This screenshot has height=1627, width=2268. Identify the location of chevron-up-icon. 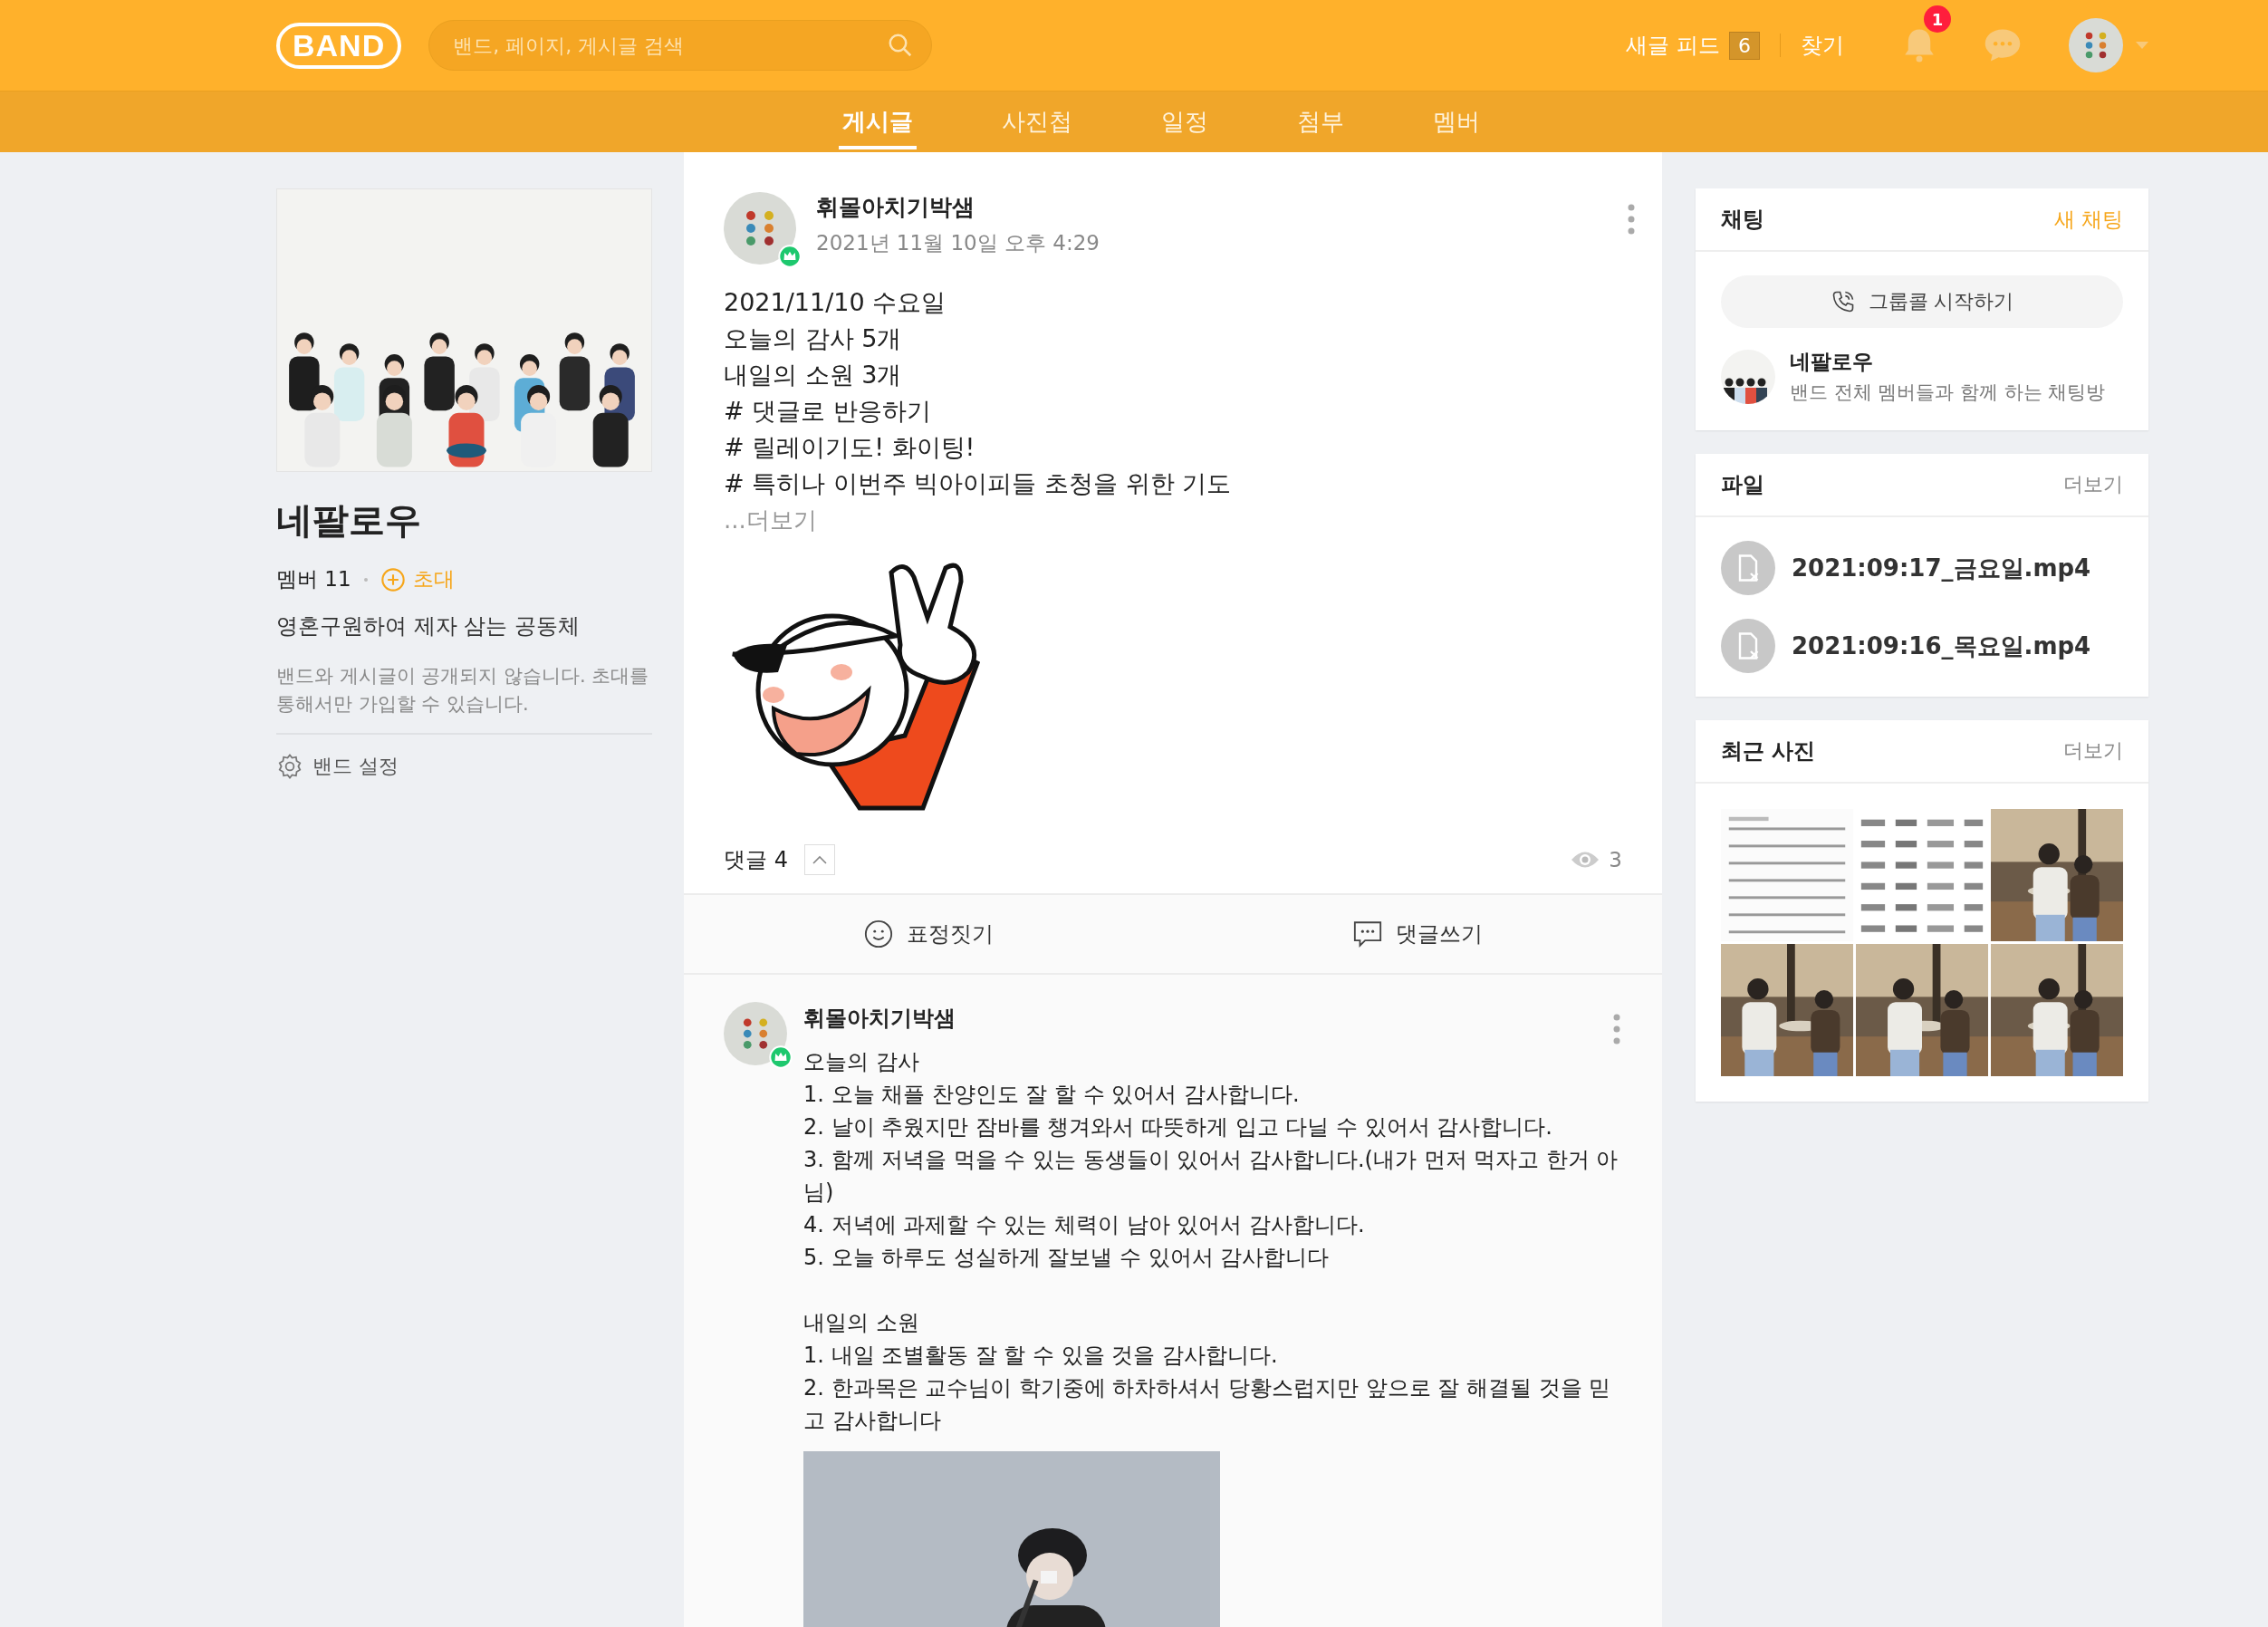
(820, 859).